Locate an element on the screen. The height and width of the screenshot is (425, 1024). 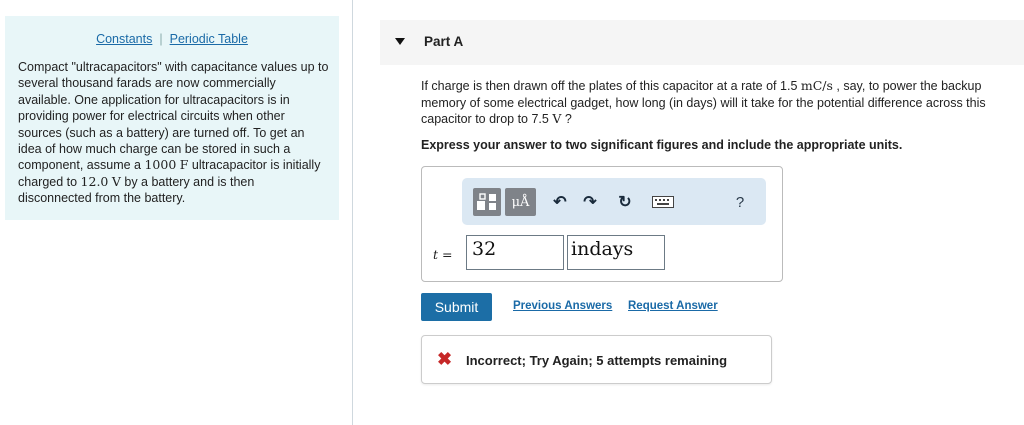
submit-button: Submit is located at coordinates (456, 307).